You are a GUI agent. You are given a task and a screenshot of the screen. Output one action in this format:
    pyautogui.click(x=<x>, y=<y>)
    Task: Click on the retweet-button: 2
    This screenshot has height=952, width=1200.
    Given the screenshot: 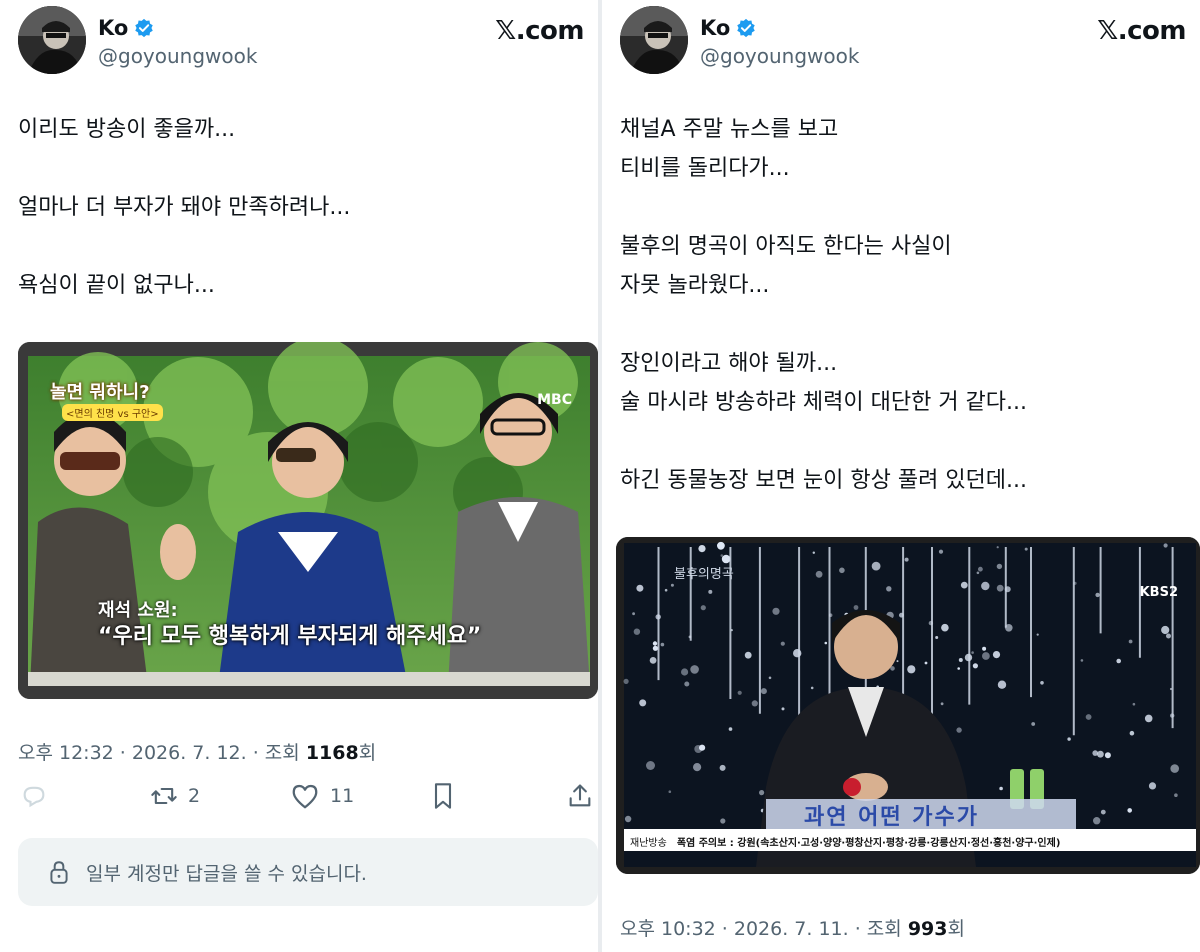 What is the action you would take?
    pyautogui.click(x=175, y=796)
    